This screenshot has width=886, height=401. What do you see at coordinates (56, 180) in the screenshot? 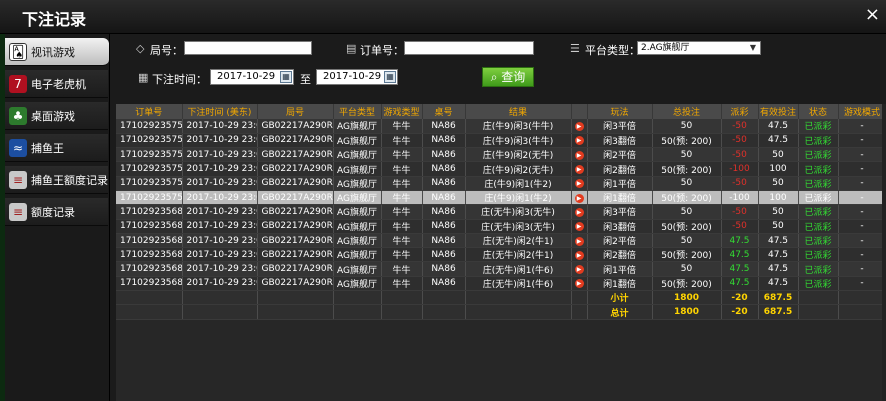
I see `sidebar-item-4: ≡ 捕鱼王额度记录` at bounding box center [56, 180].